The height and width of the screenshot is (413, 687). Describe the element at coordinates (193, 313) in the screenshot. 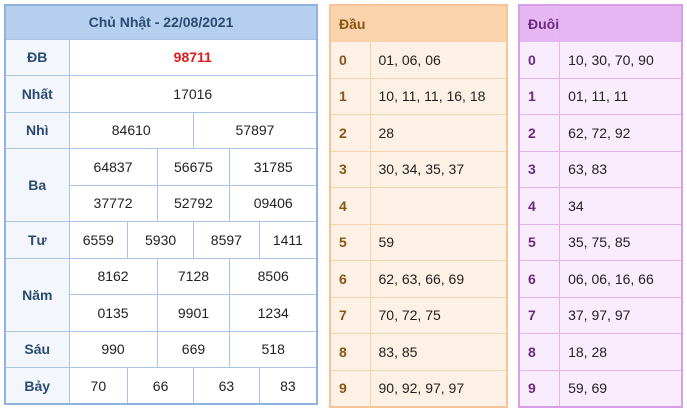

I see `prize-nam-value: 9901` at that location.